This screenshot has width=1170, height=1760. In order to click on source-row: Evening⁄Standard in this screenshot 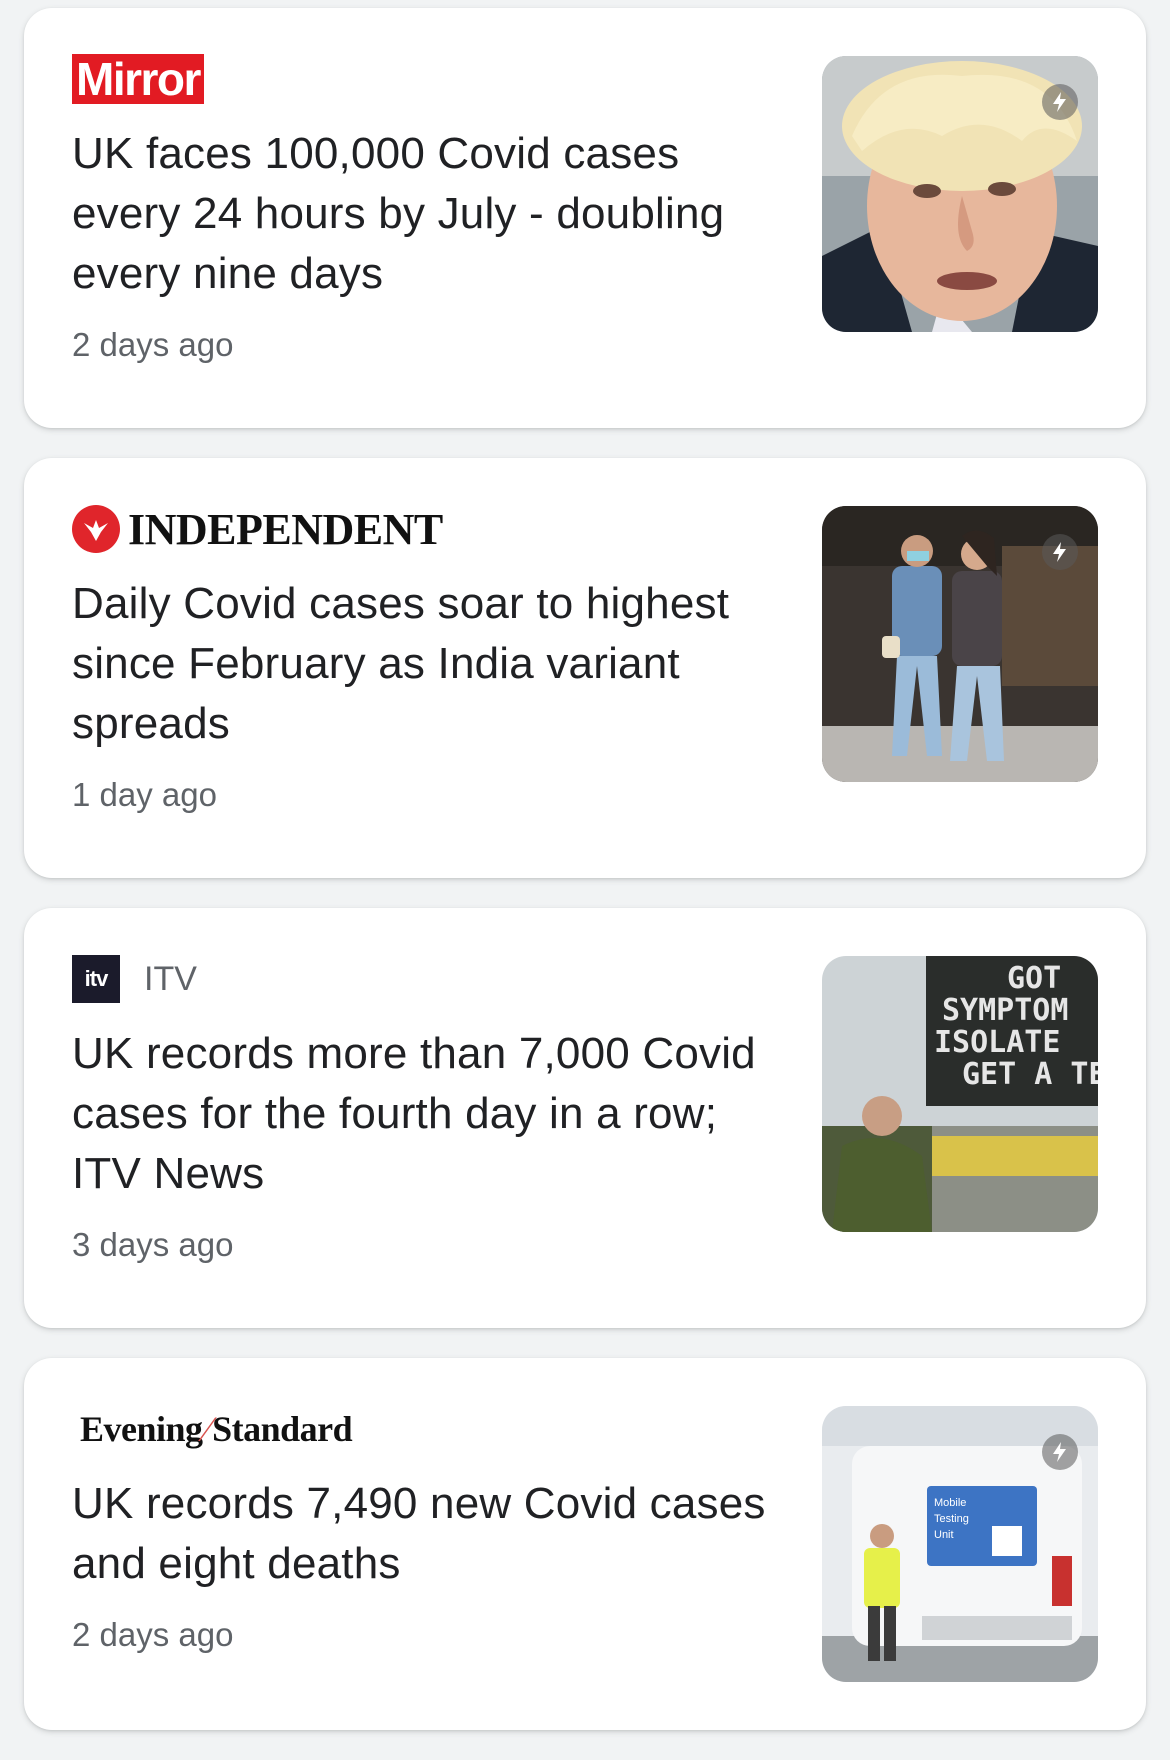, I will do `click(432, 1429)`.